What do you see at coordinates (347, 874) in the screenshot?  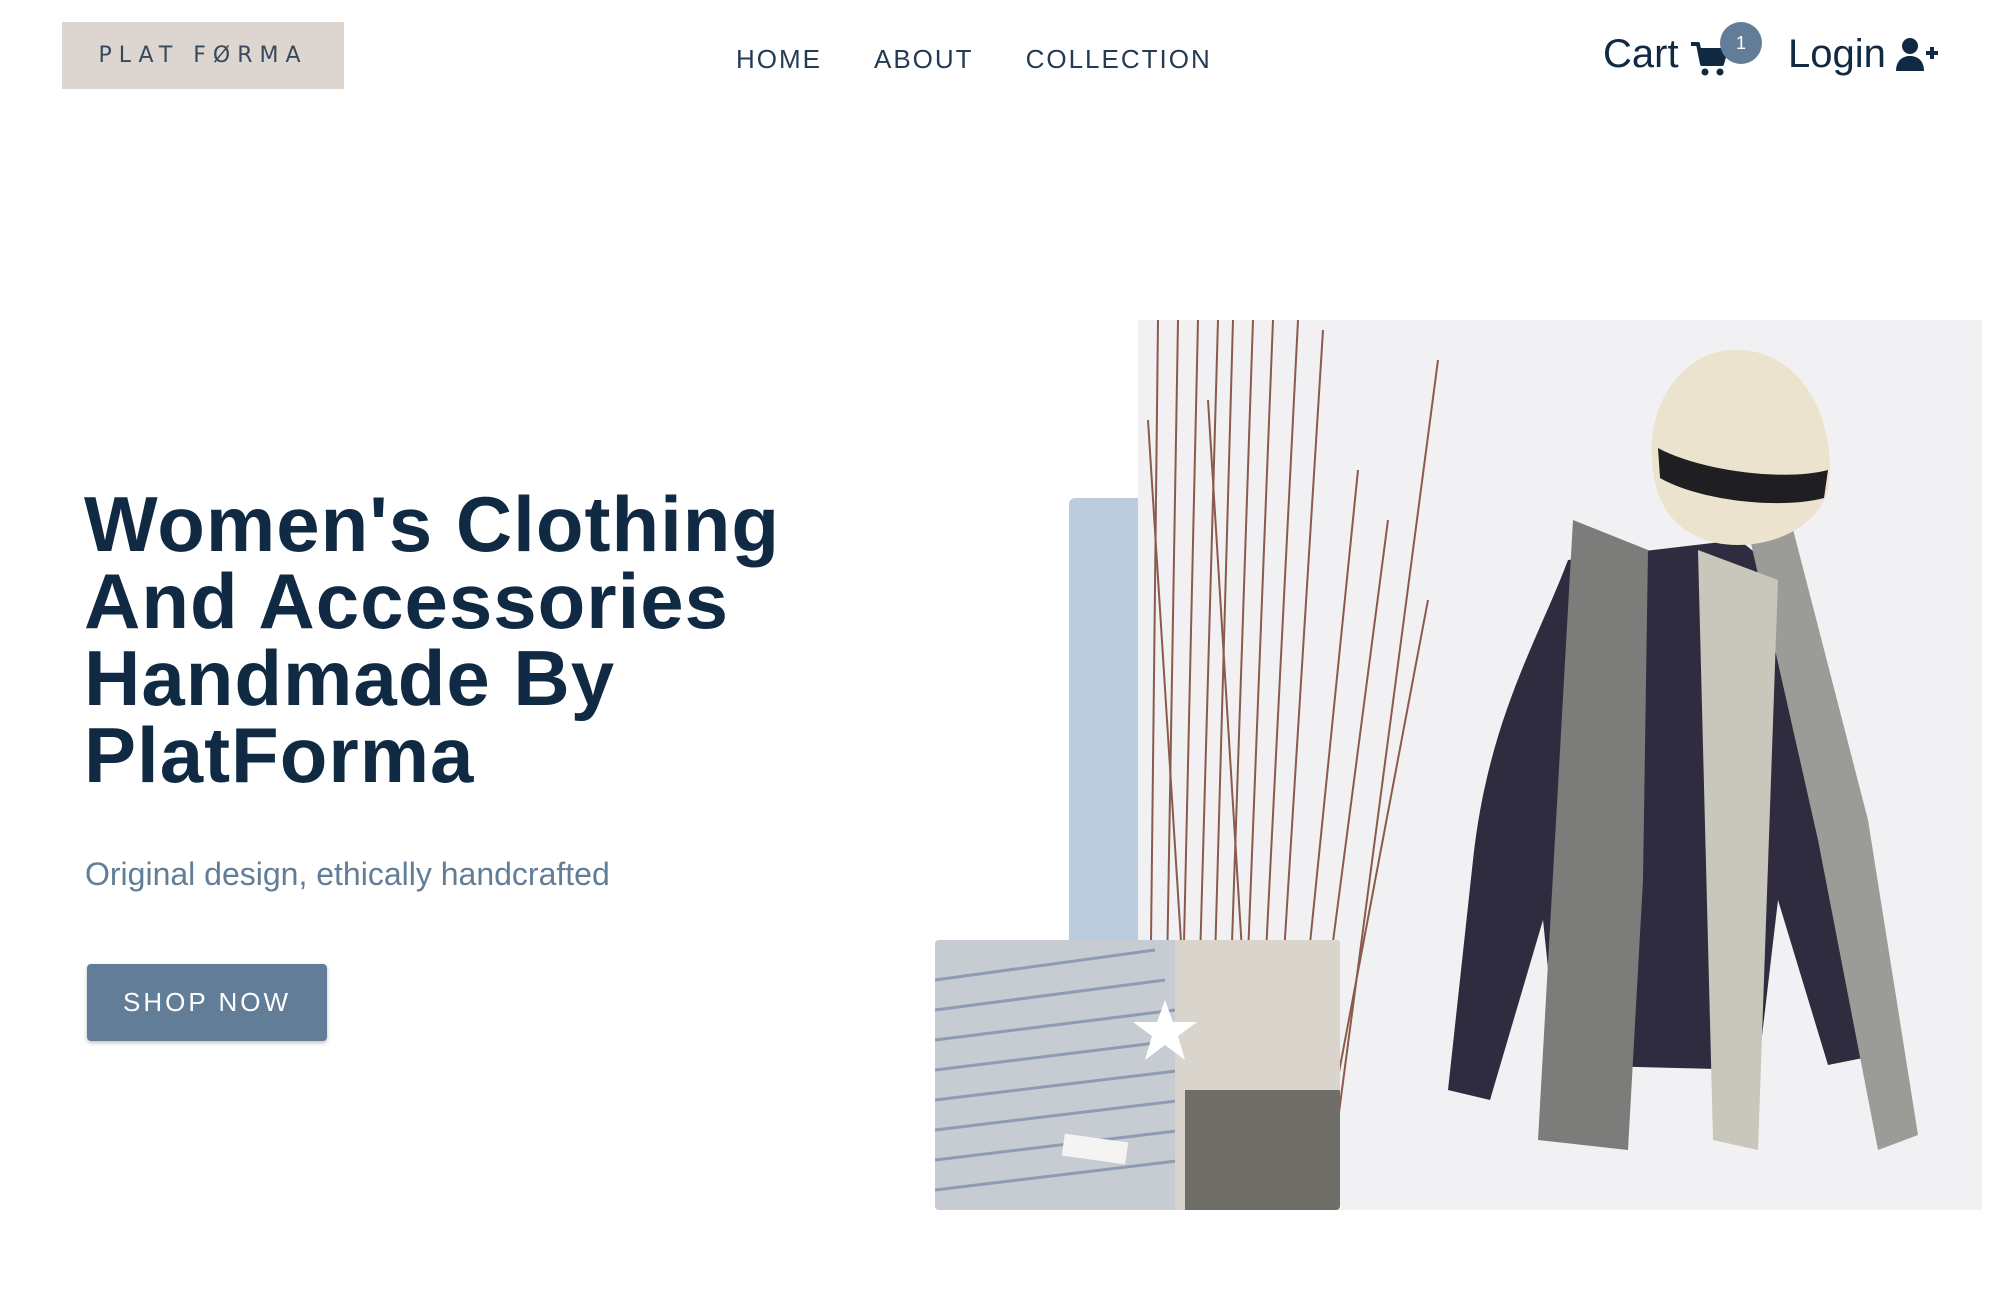 I see `hero-subtitle: Original design, ethically handcrafted` at bounding box center [347, 874].